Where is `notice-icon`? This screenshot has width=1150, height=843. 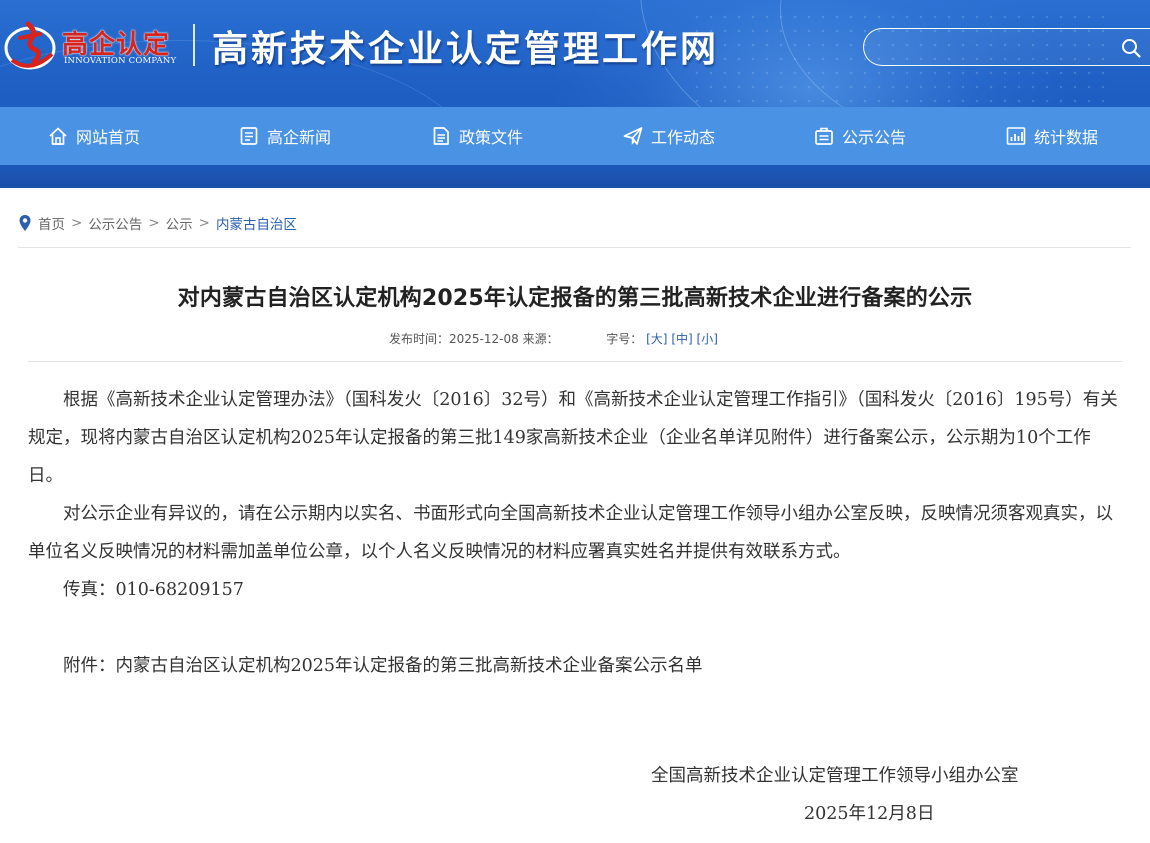
notice-icon is located at coordinates (824, 136).